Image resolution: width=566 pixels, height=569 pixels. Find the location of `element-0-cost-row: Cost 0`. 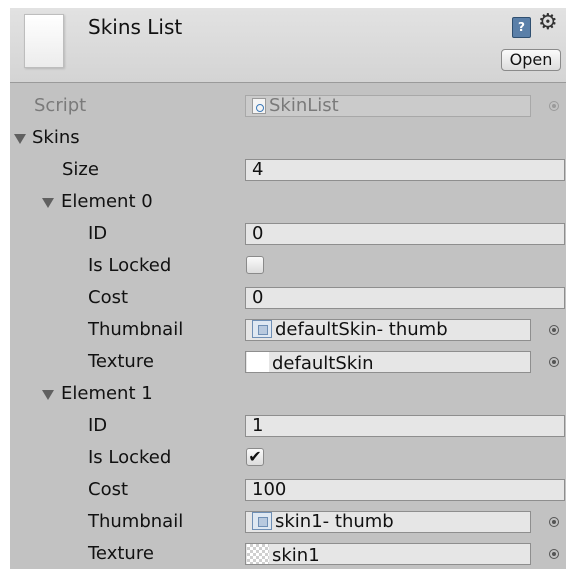

element-0-cost-row: Cost 0 is located at coordinates (288, 299).